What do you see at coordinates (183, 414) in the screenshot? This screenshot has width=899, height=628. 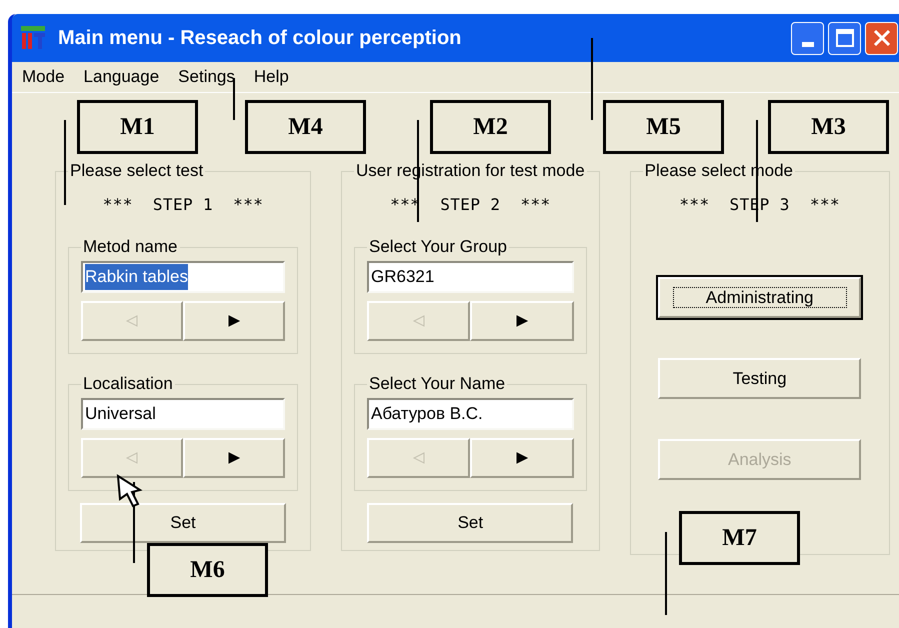 I see `value-field: Universal` at bounding box center [183, 414].